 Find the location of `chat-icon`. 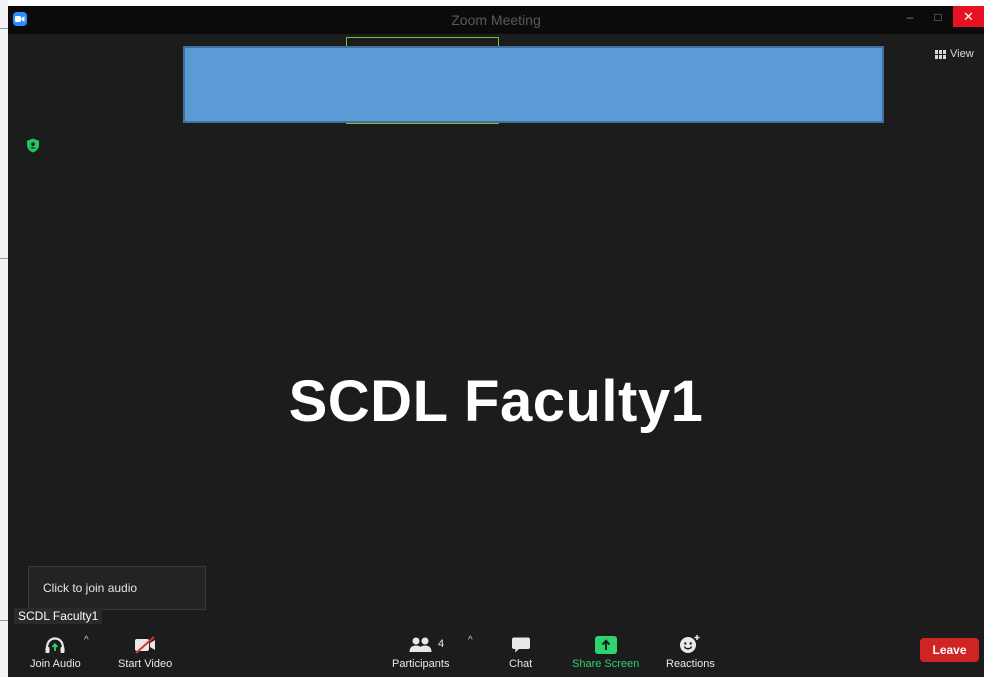

chat-icon is located at coordinates (520, 645).